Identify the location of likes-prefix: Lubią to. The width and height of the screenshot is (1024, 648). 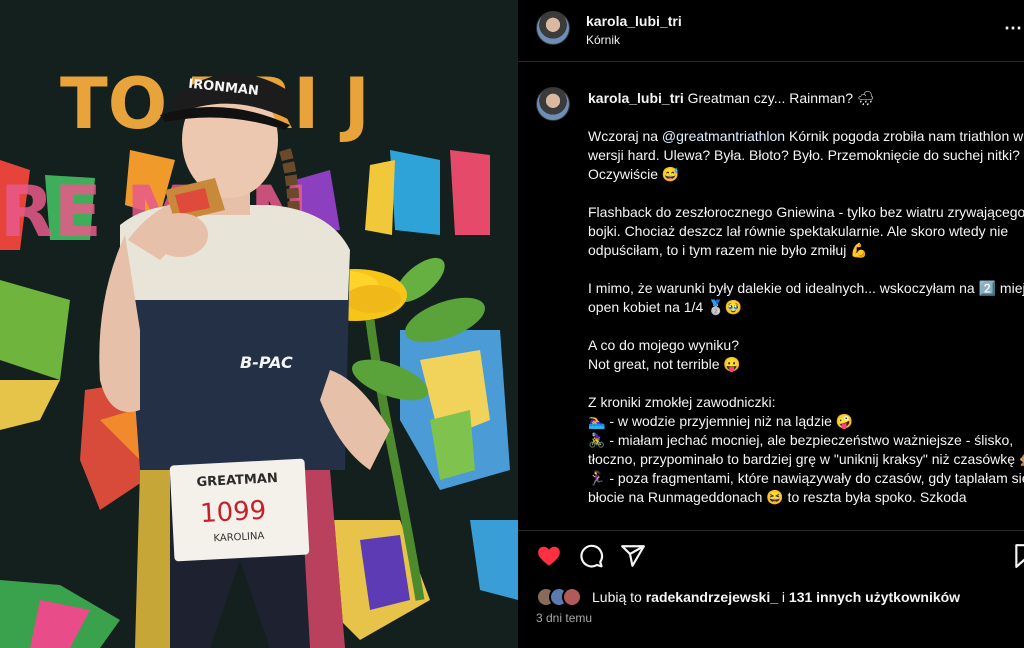
(619, 597).